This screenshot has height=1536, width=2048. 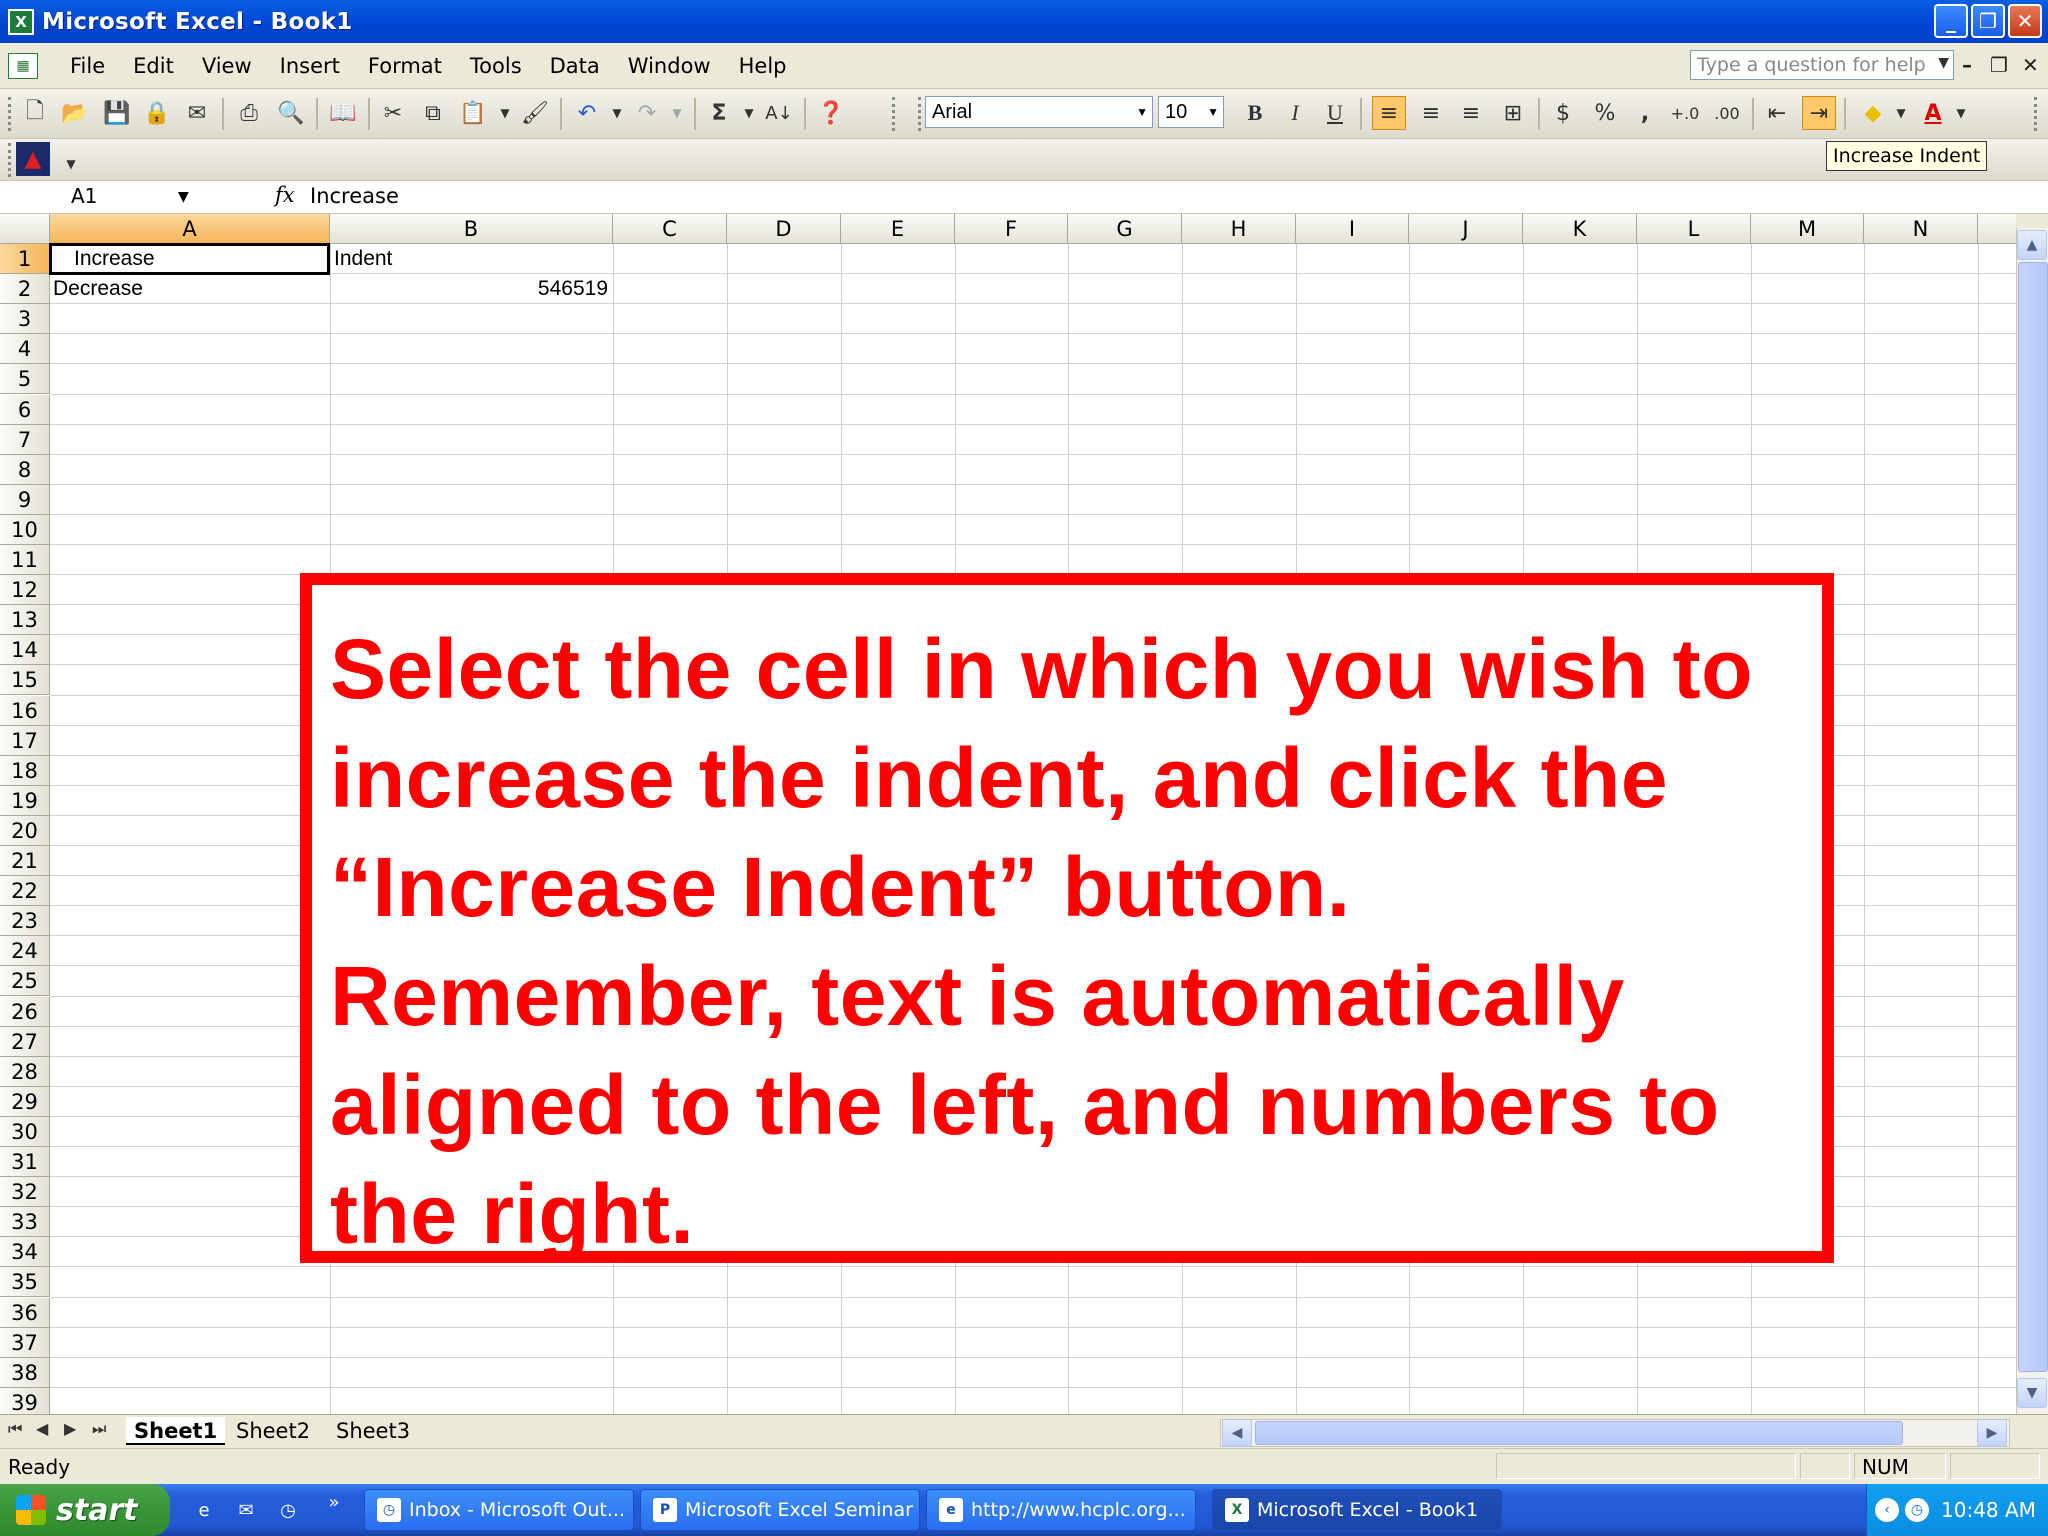 What do you see at coordinates (25, 770) in the screenshot?
I see `row-header: 18` at bounding box center [25, 770].